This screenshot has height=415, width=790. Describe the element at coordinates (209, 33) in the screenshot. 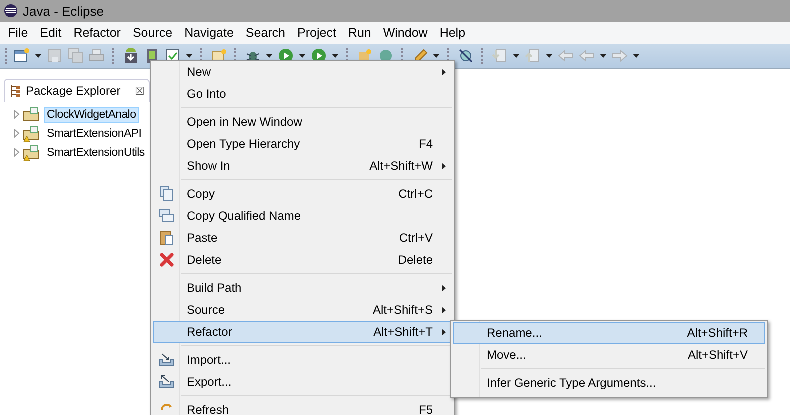

I see `menu-item: Navigate` at that location.